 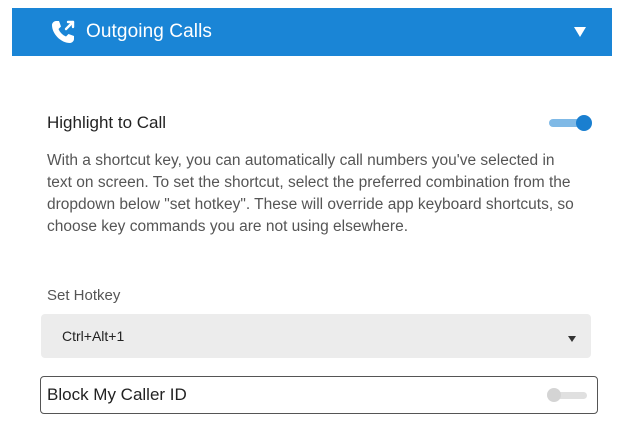 I want to click on set-hotkey-label: Set Hotkey, so click(x=84, y=295).